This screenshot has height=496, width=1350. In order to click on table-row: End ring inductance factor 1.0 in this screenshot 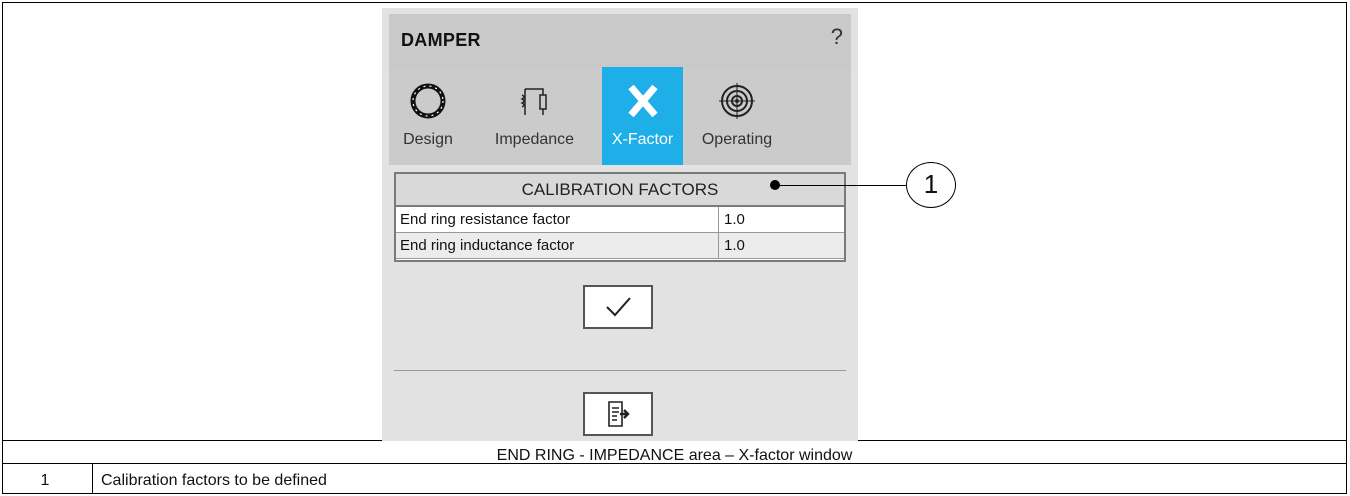, I will do `click(620, 246)`.